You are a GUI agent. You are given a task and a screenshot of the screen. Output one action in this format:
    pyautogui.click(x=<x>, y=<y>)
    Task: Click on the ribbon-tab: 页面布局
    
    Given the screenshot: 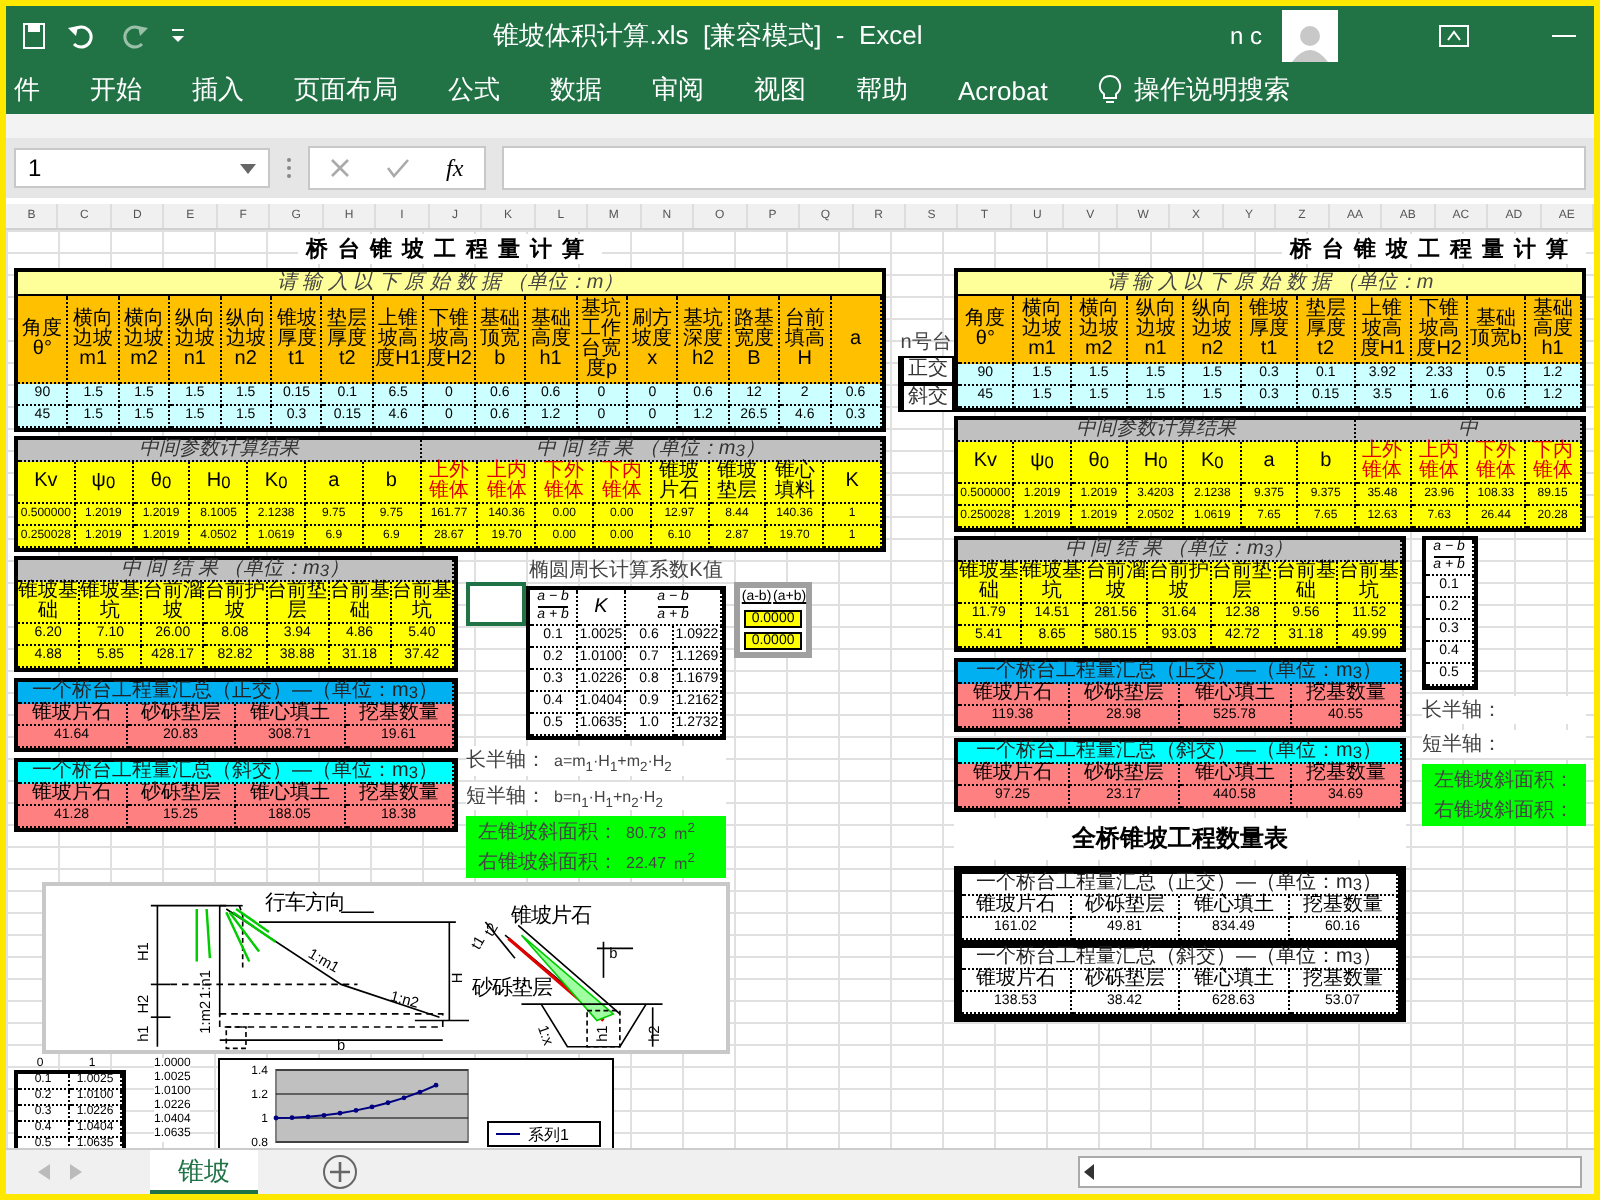 What is the action you would take?
    pyautogui.click(x=346, y=90)
    